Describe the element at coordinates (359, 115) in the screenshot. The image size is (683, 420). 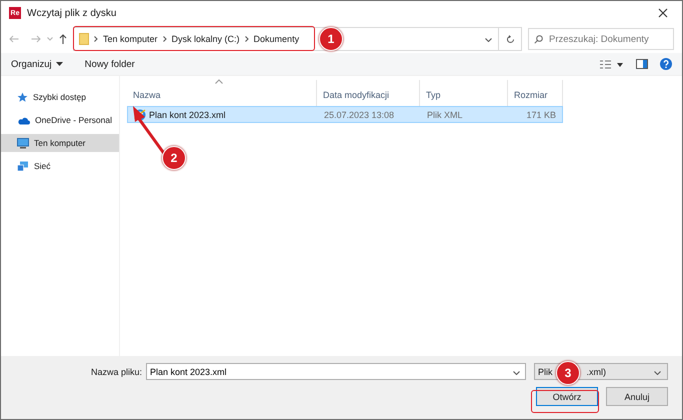
I see `date-cell-text: 25.07.2023 13:08` at that location.